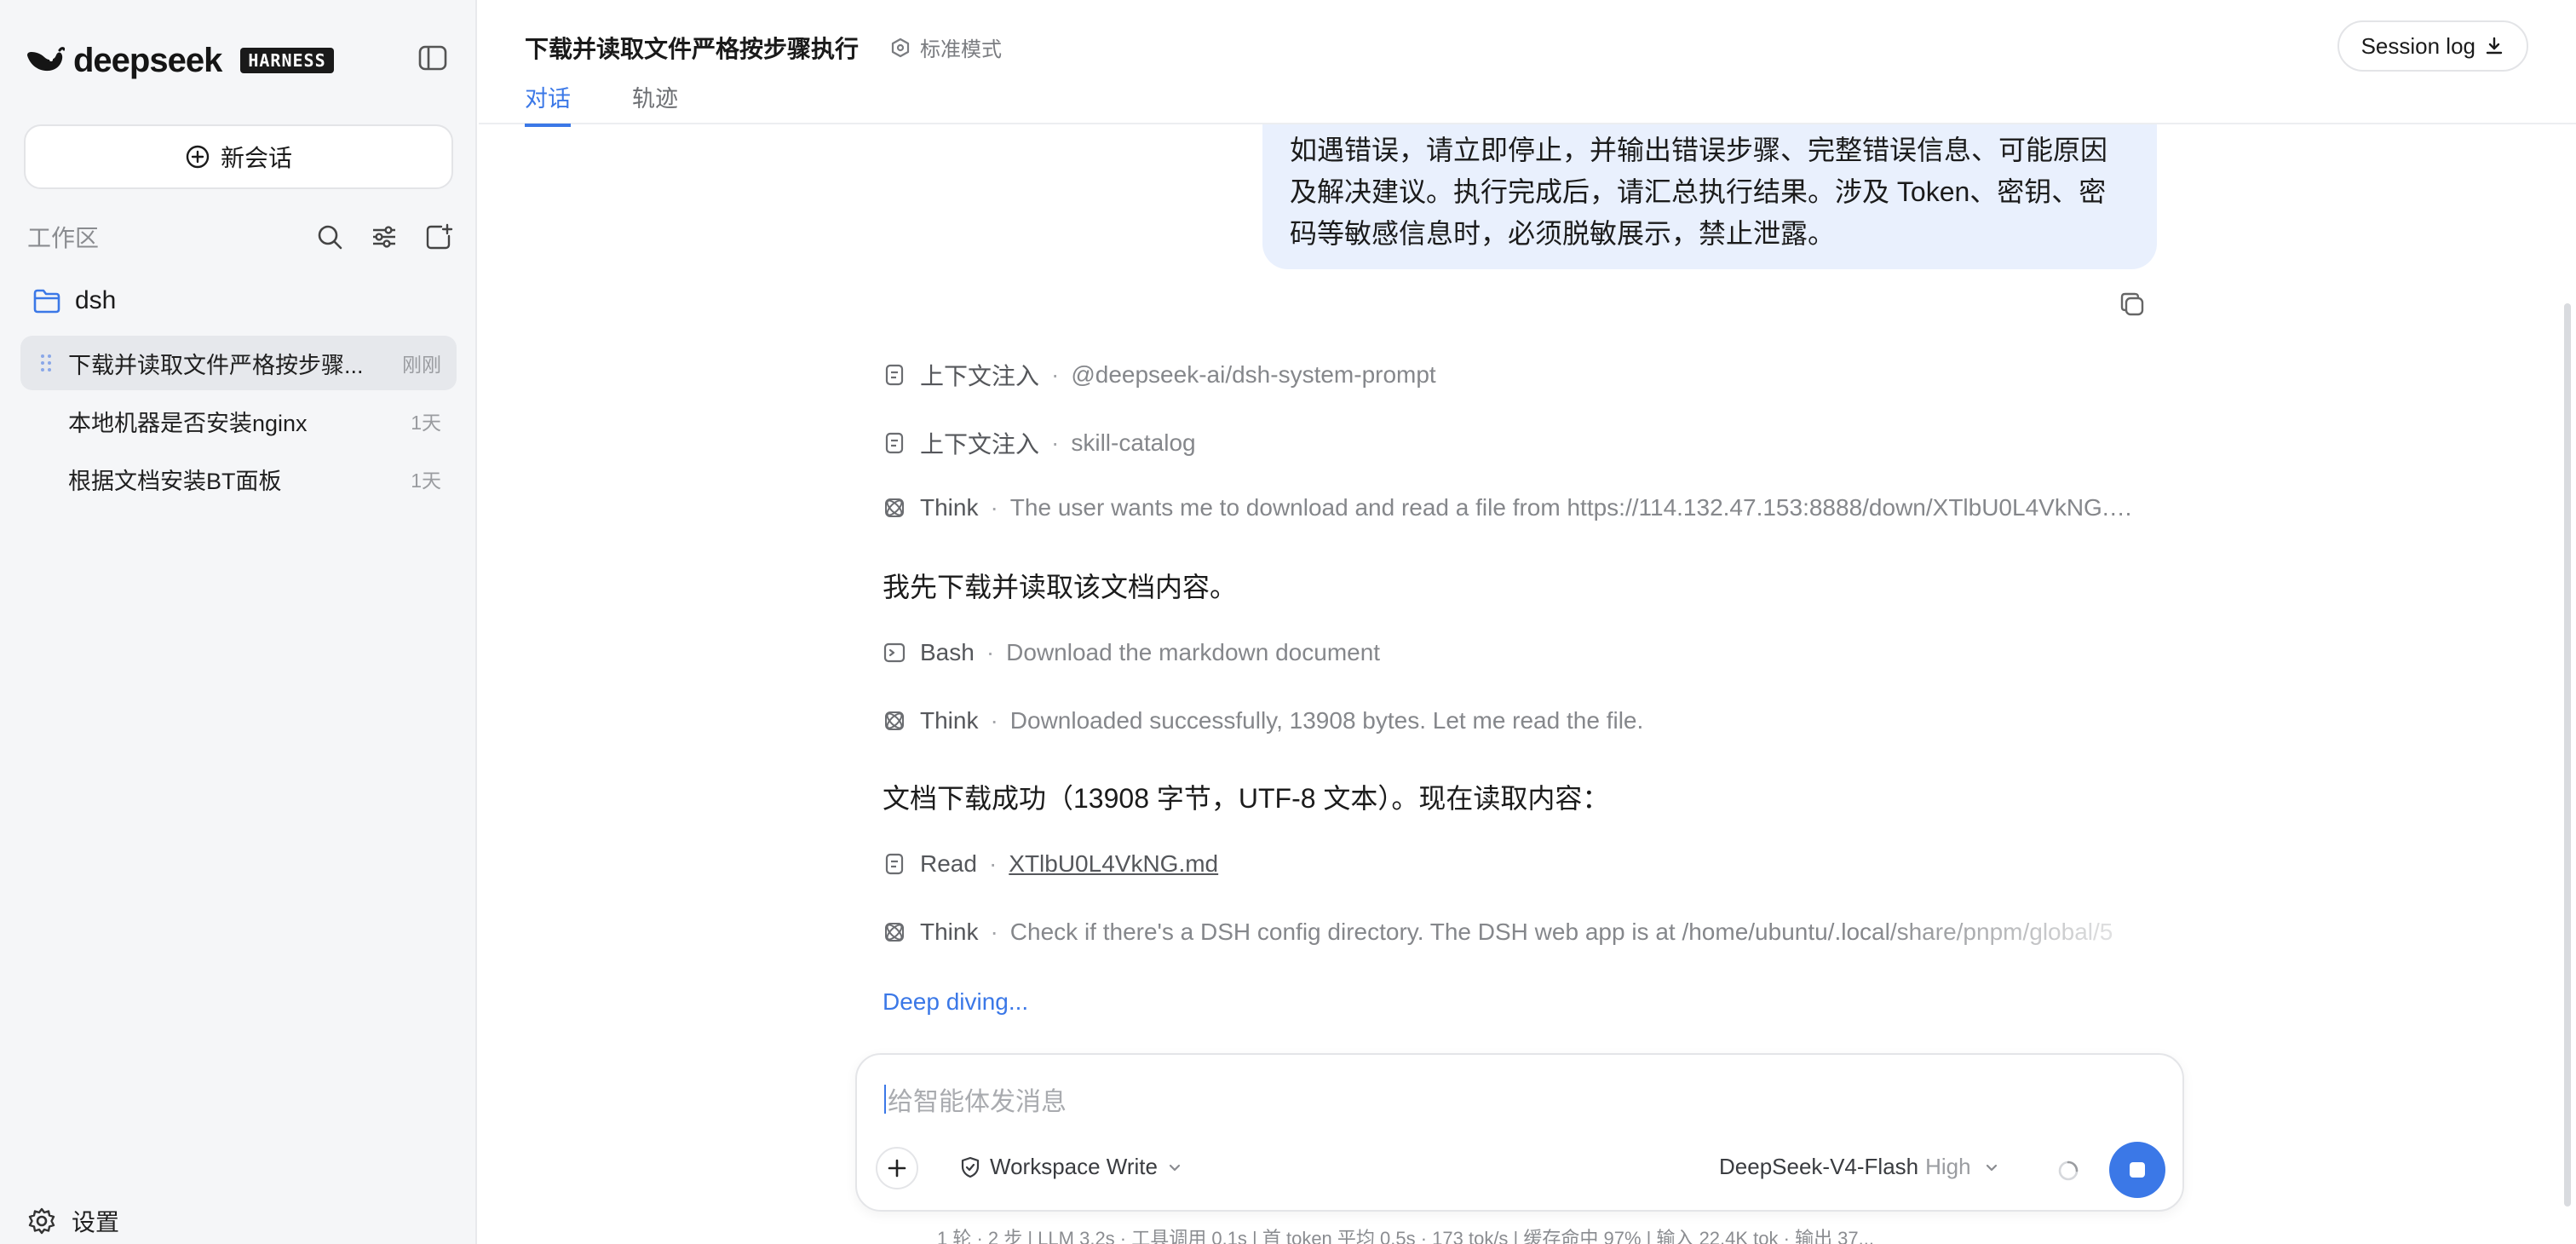 The width and height of the screenshot is (2576, 1244). I want to click on conversation-item: 本地机器是否安装nginx 1天, so click(239, 421).